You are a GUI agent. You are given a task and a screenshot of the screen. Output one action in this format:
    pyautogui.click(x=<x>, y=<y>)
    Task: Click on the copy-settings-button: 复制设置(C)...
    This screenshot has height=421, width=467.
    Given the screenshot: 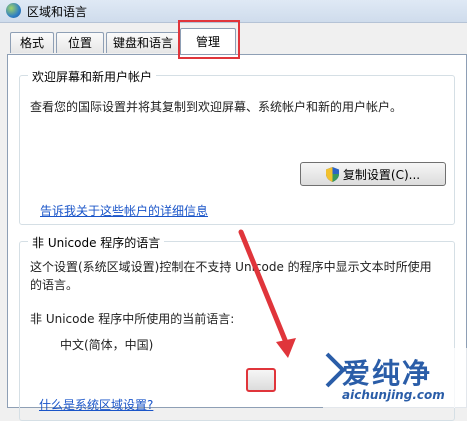 What is the action you would take?
    pyautogui.click(x=373, y=174)
    